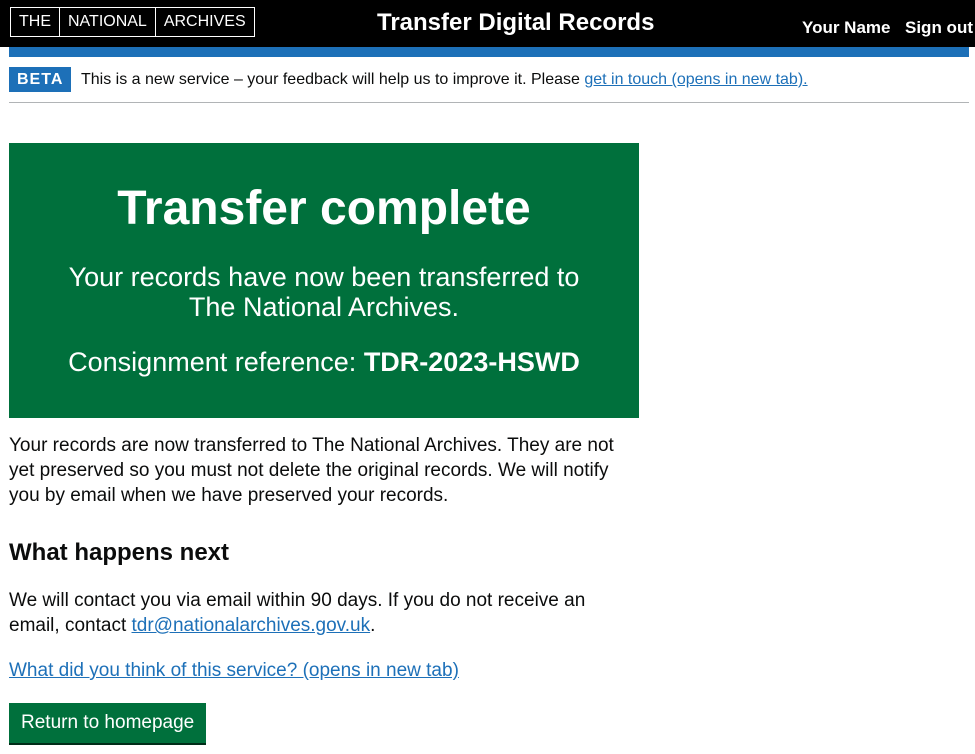 Image resolution: width=975 pixels, height=754 pixels. What do you see at coordinates (846, 27) in the screenshot?
I see `user-name: Your Name` at bounding box center [846, 27].